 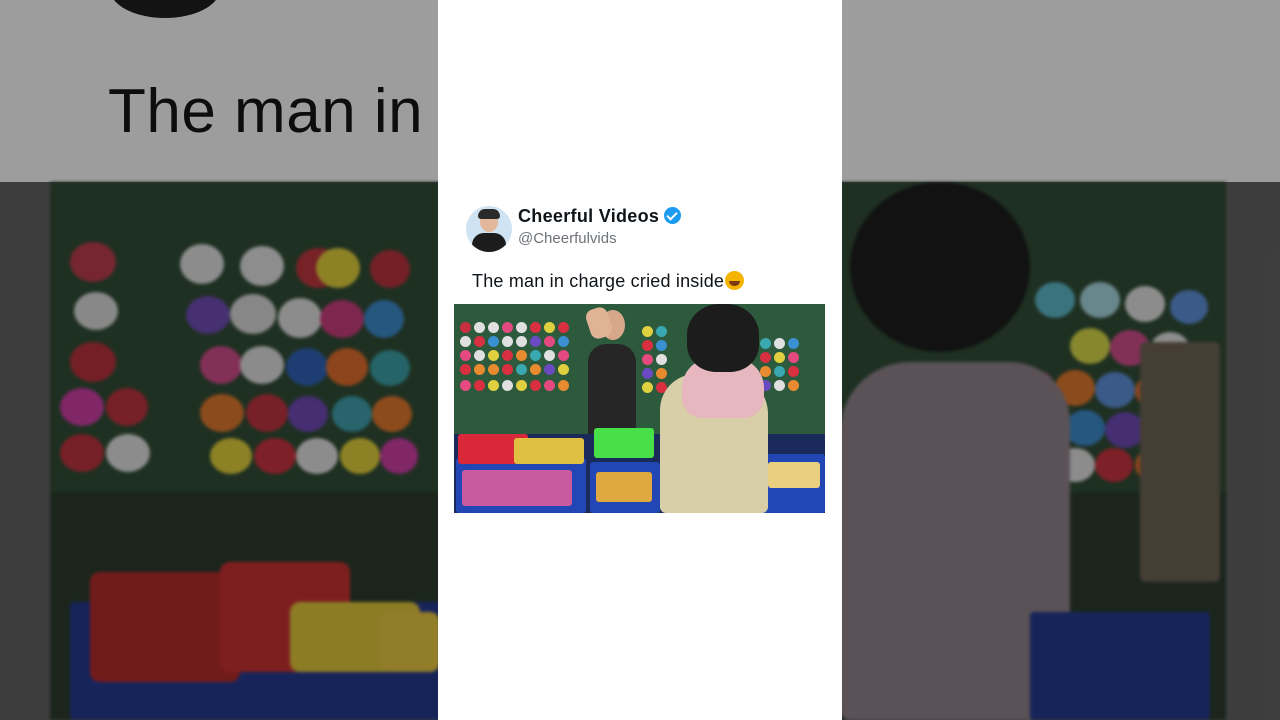 I want to click on prize-counter, so click(x=639, y=470).